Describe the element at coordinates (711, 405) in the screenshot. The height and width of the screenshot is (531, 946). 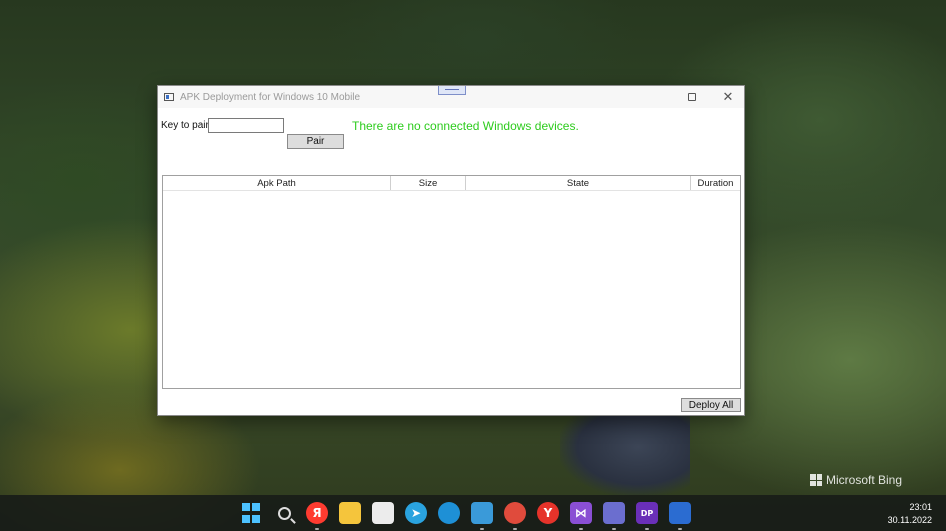
I see `deploy-all-button: Deploy All` at that location.